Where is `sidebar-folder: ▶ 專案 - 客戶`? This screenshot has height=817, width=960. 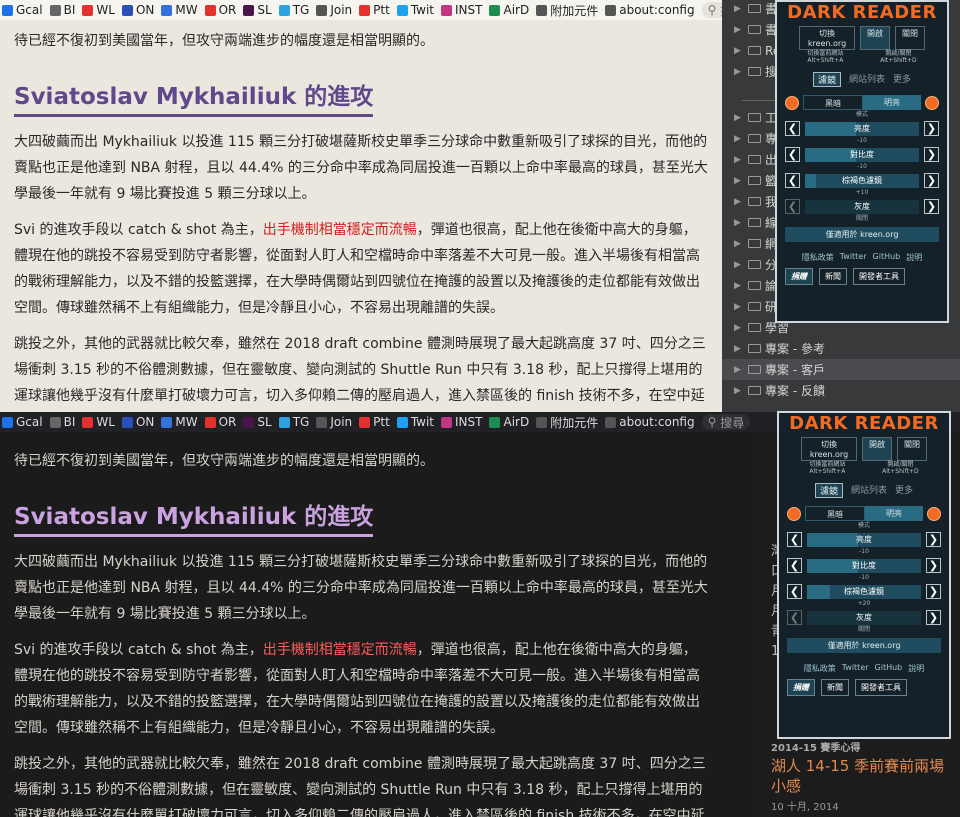
sidebar-folder: ▶ 專案 - 客戶 is located at coordinates (841, 369).